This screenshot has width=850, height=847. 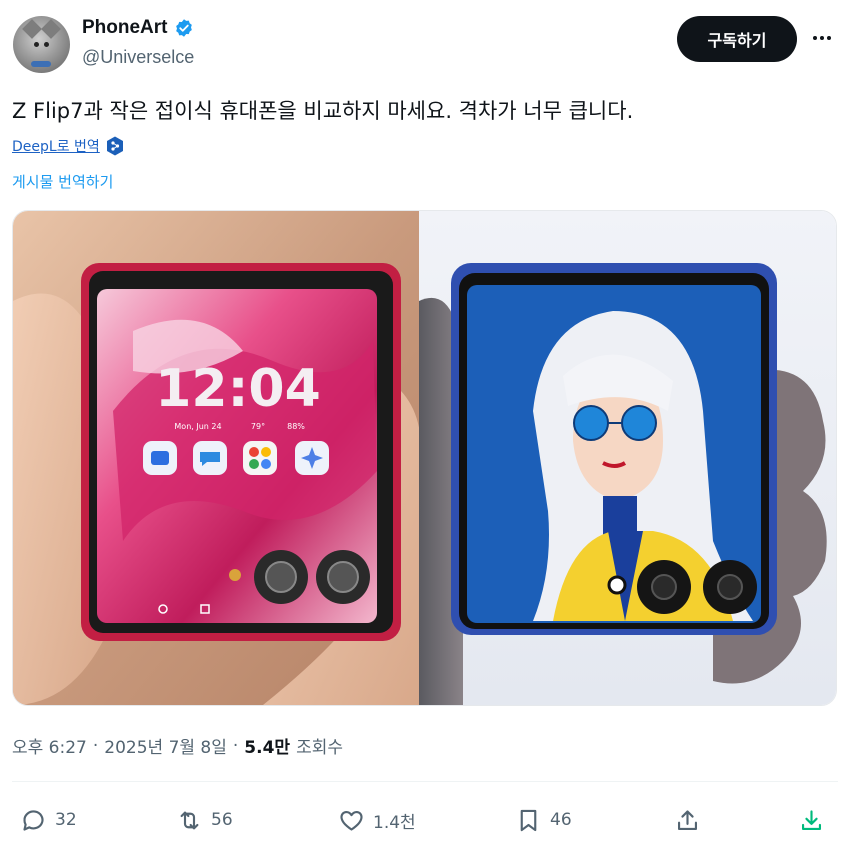 I want to click on avatar-collar, so click(x=41, y=64).